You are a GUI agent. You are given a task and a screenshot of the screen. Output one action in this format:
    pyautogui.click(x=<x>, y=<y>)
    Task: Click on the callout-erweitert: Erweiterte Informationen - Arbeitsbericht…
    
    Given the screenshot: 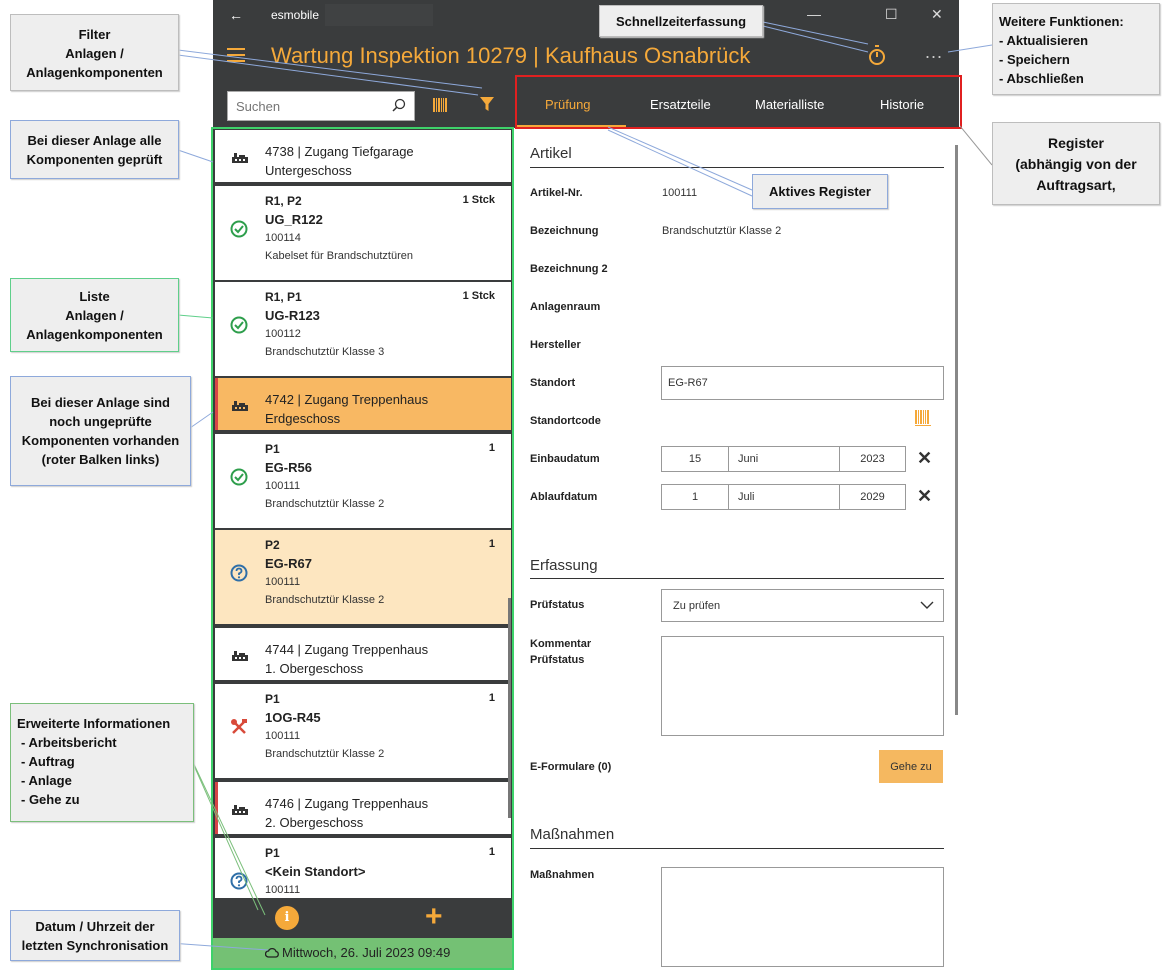 What is the action you would take?
    pyautogui.click(x=102, y=762)
    